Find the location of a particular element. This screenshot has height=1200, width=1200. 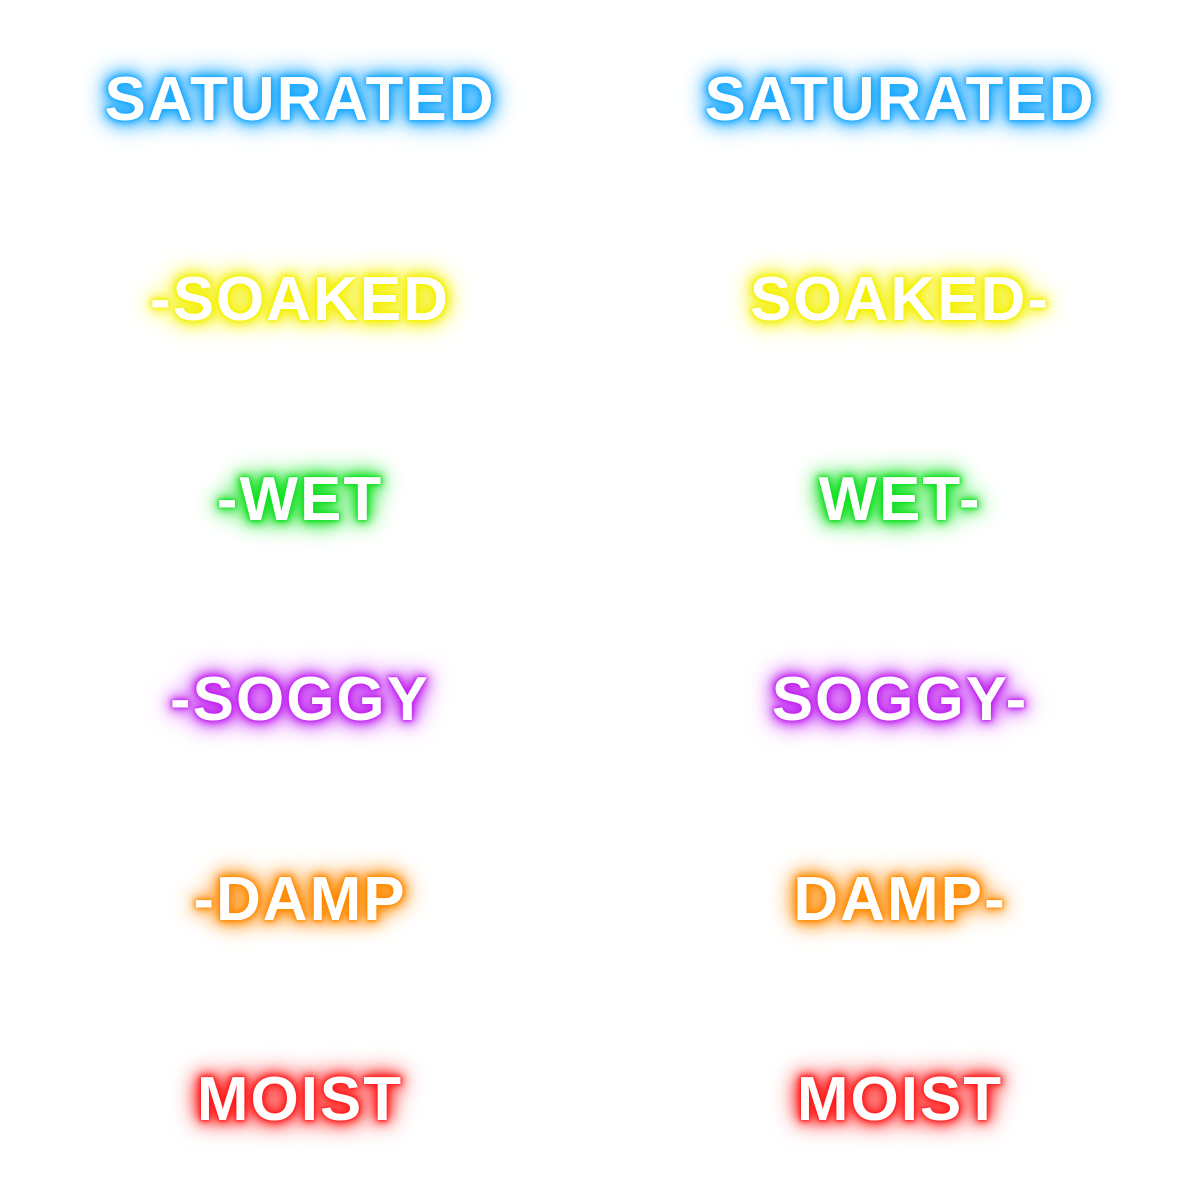

label-saturated-left: SATURATED is located at coordinates (300, 99).